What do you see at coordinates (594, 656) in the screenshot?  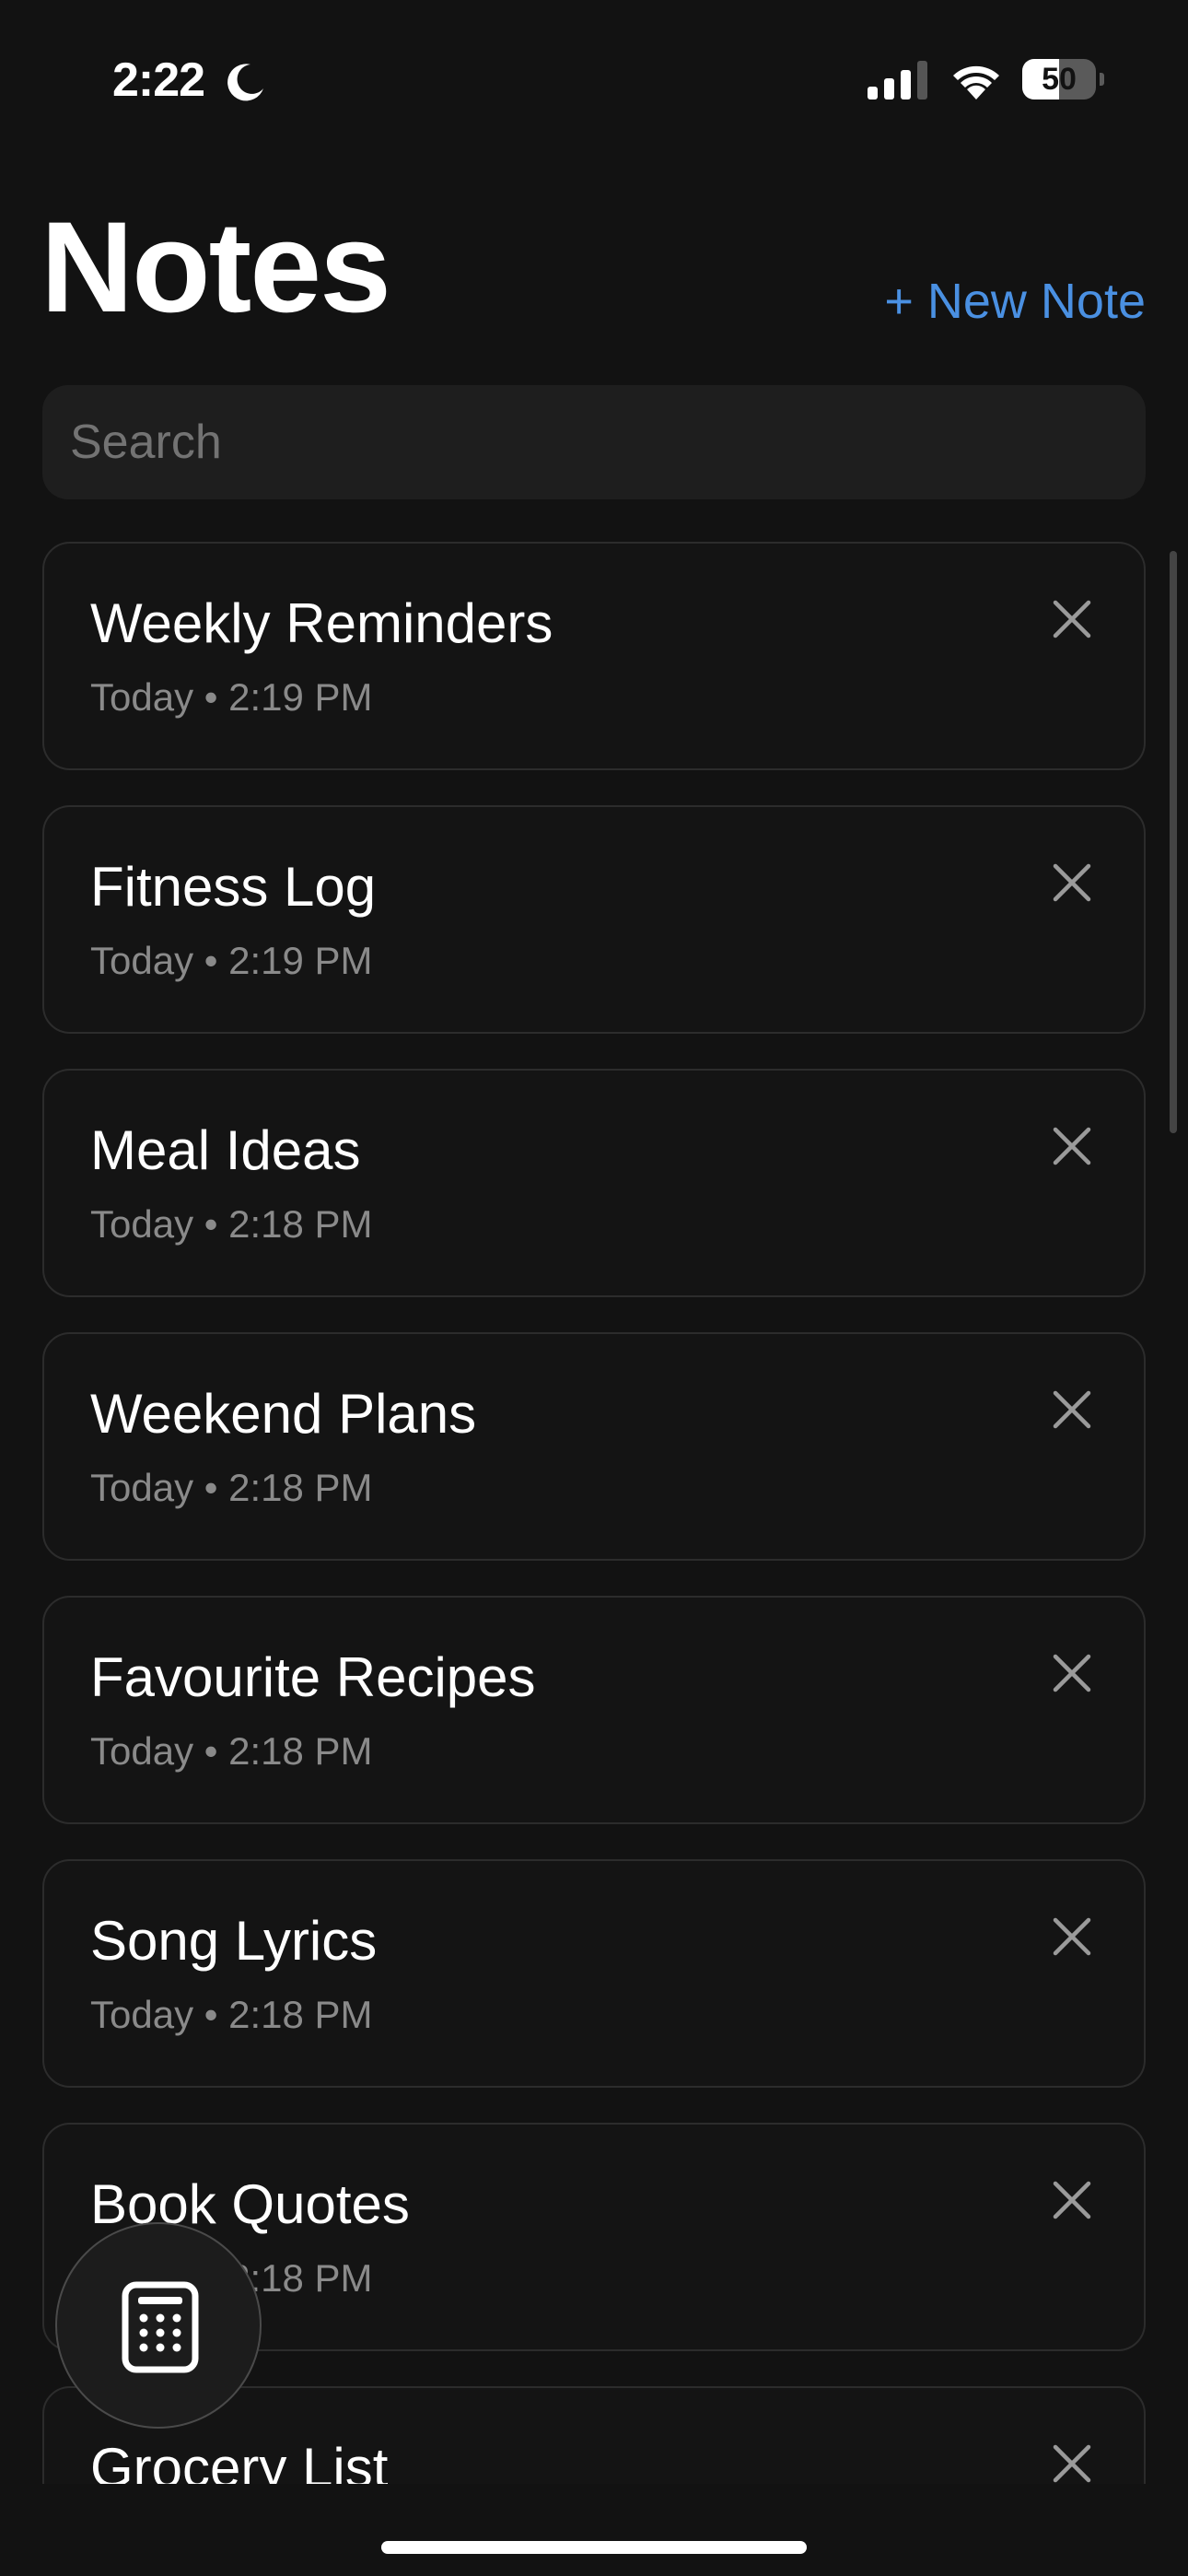 I see `note-card: Weekly Reminders Today • 2:19 PM` at bounding box center [594, 656].